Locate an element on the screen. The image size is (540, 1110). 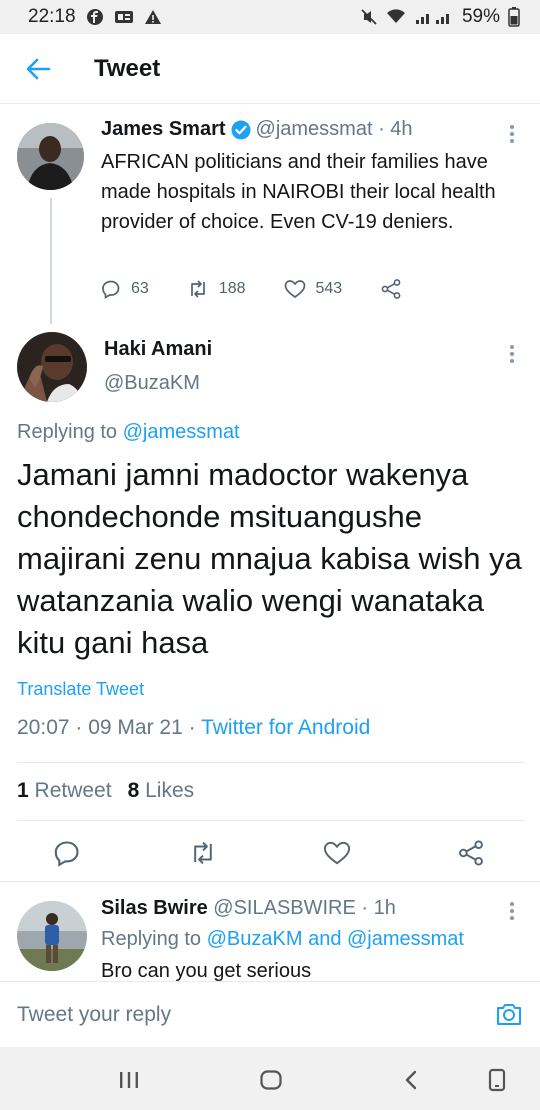
author-handle: @SILASBWIRE · 1h is located at coordinates (304, 908).